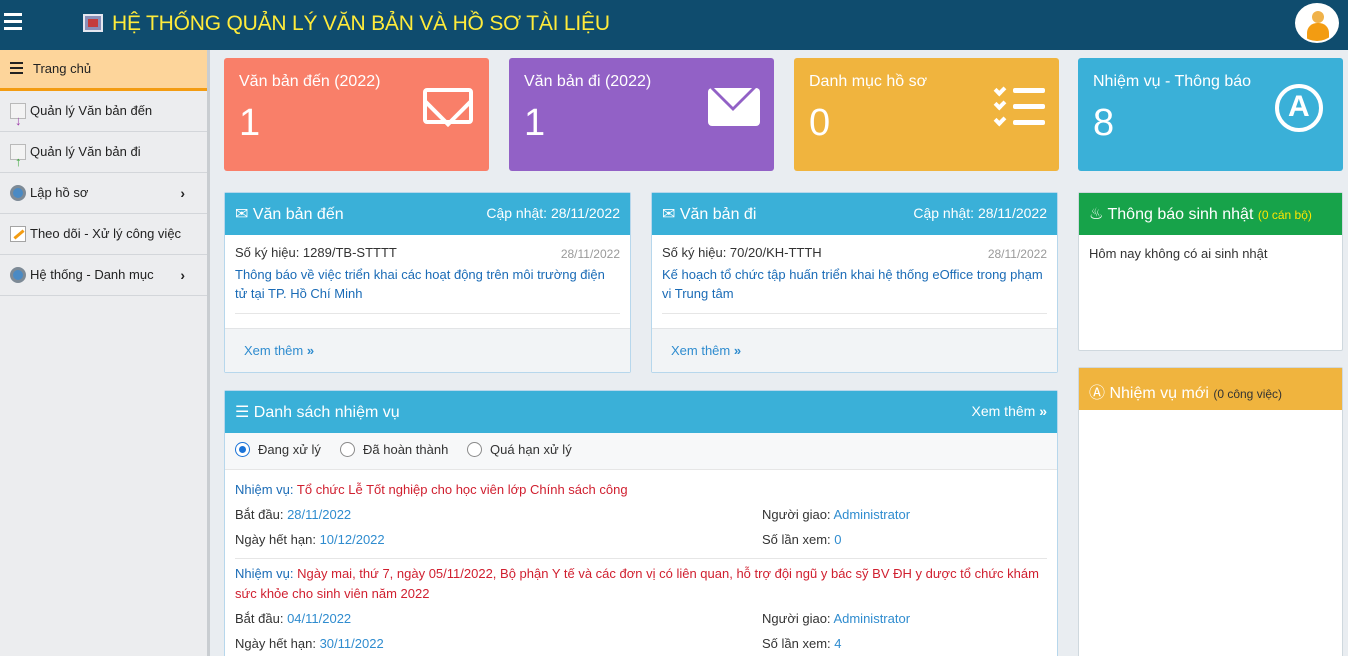 This screenshot has width=1348, height=656. Describe the element at coordinates (1172, 81) in the screenshot. I see `stat-label: Nhiệm vụ - Thông báo` at that location.